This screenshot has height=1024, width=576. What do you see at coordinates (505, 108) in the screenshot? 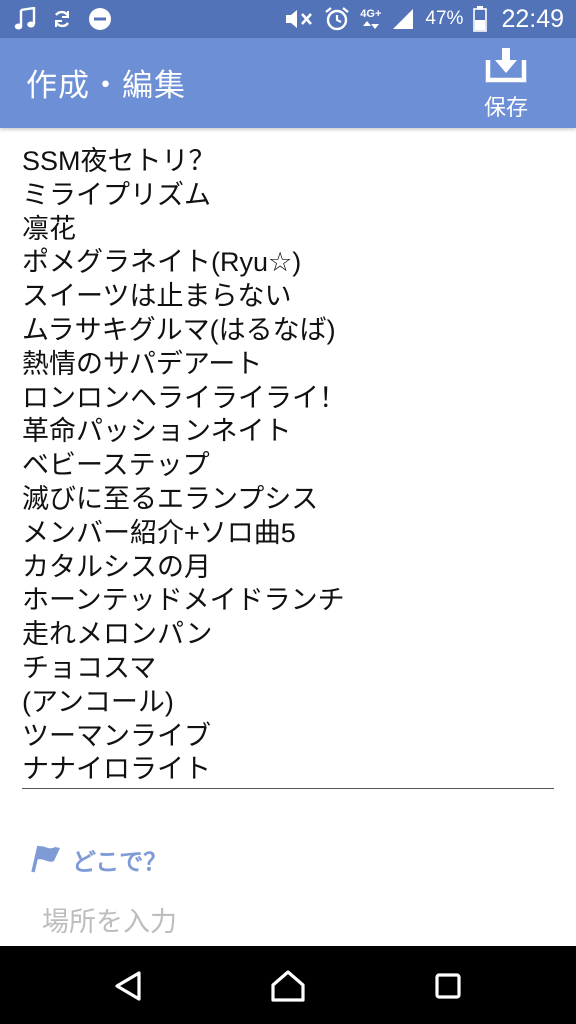
I see `save-label: 保存` at bounding box center [505, 108].